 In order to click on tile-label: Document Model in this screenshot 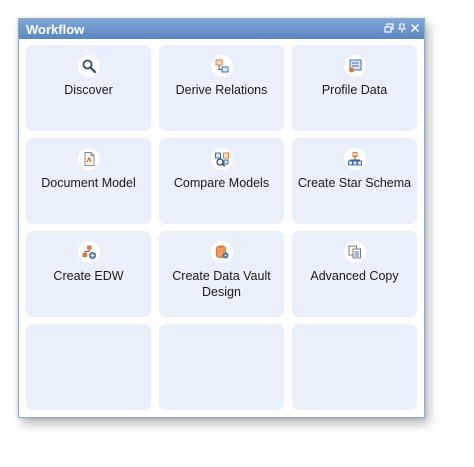, I will do `click(88, 183)`.